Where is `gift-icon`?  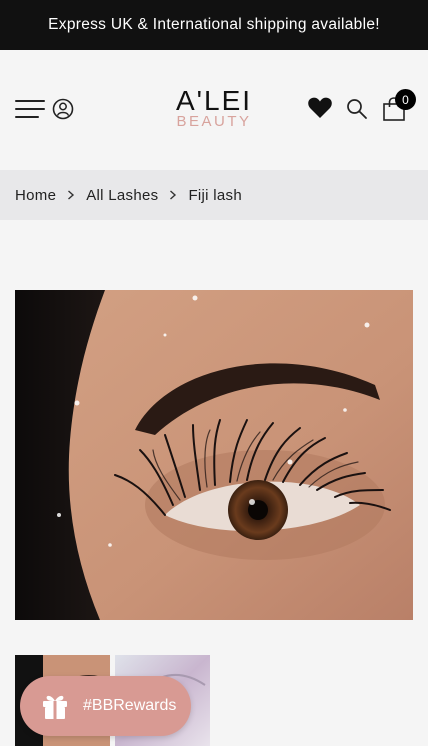
gift-icon is located at coordinates (55, 706).